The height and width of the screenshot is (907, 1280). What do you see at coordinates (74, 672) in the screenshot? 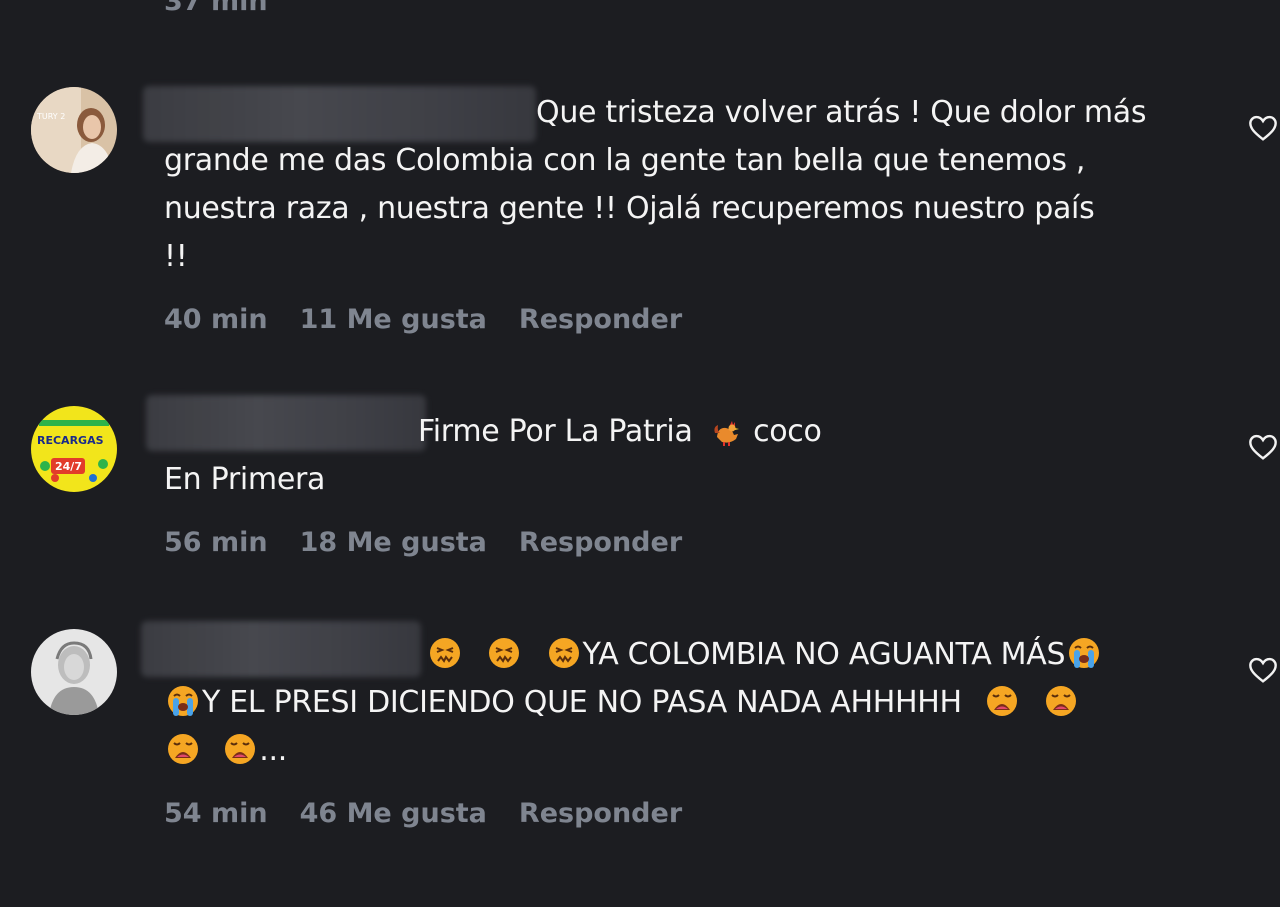
I see `avatar` at bounding box center [74, 672].